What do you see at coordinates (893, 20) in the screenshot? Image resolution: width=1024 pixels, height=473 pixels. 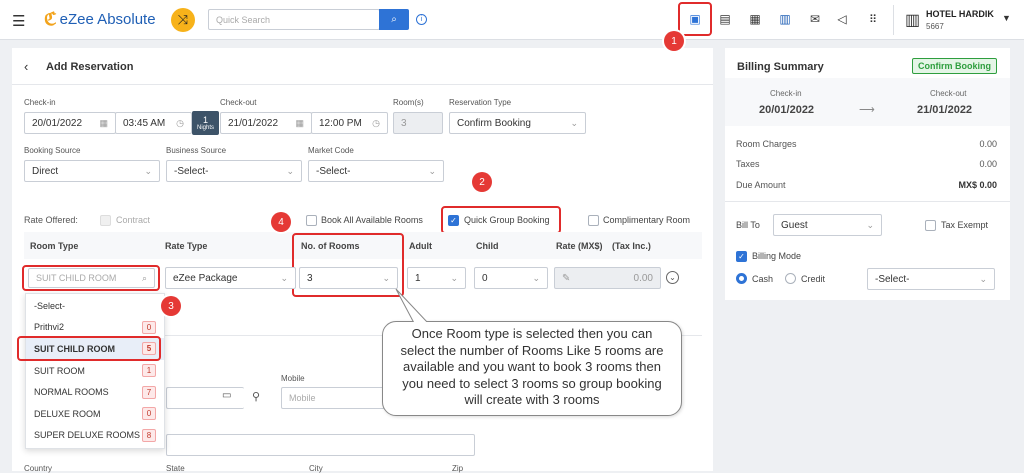 I see `divider` at bounding box center [893, 20].